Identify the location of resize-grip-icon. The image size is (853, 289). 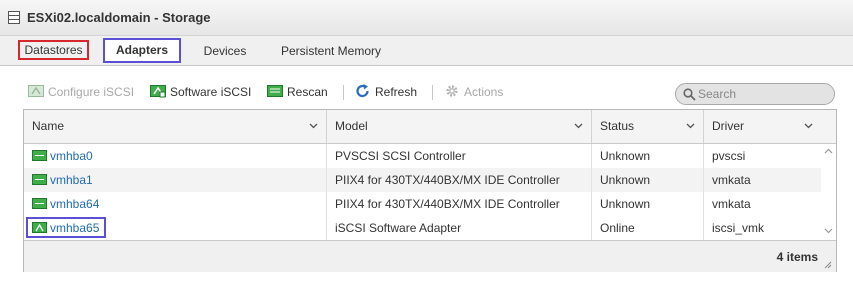
(828, 265).